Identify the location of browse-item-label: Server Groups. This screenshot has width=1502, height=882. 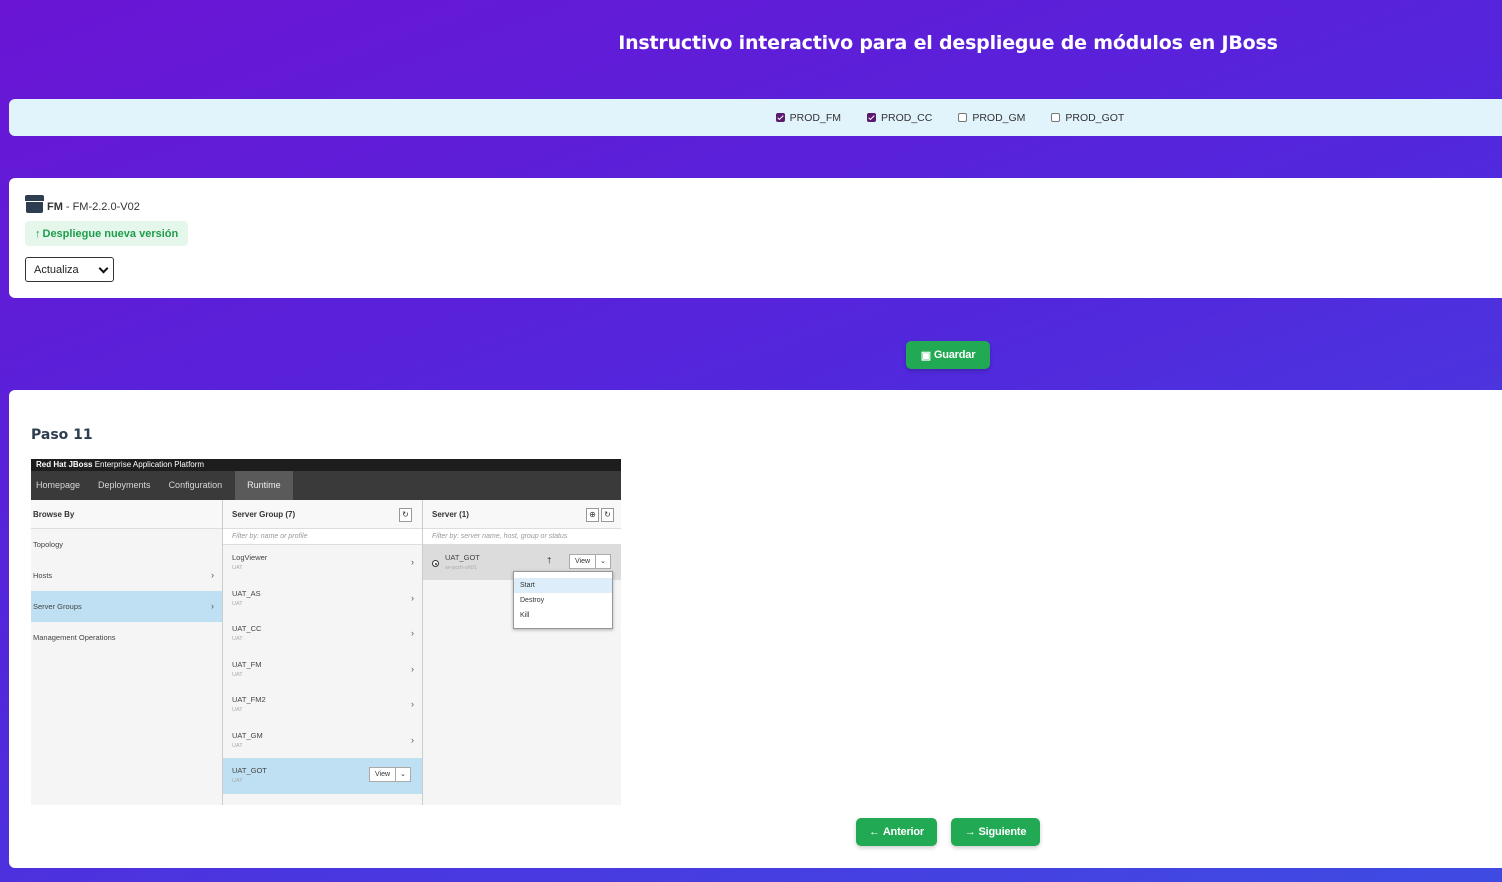
(57, 606).